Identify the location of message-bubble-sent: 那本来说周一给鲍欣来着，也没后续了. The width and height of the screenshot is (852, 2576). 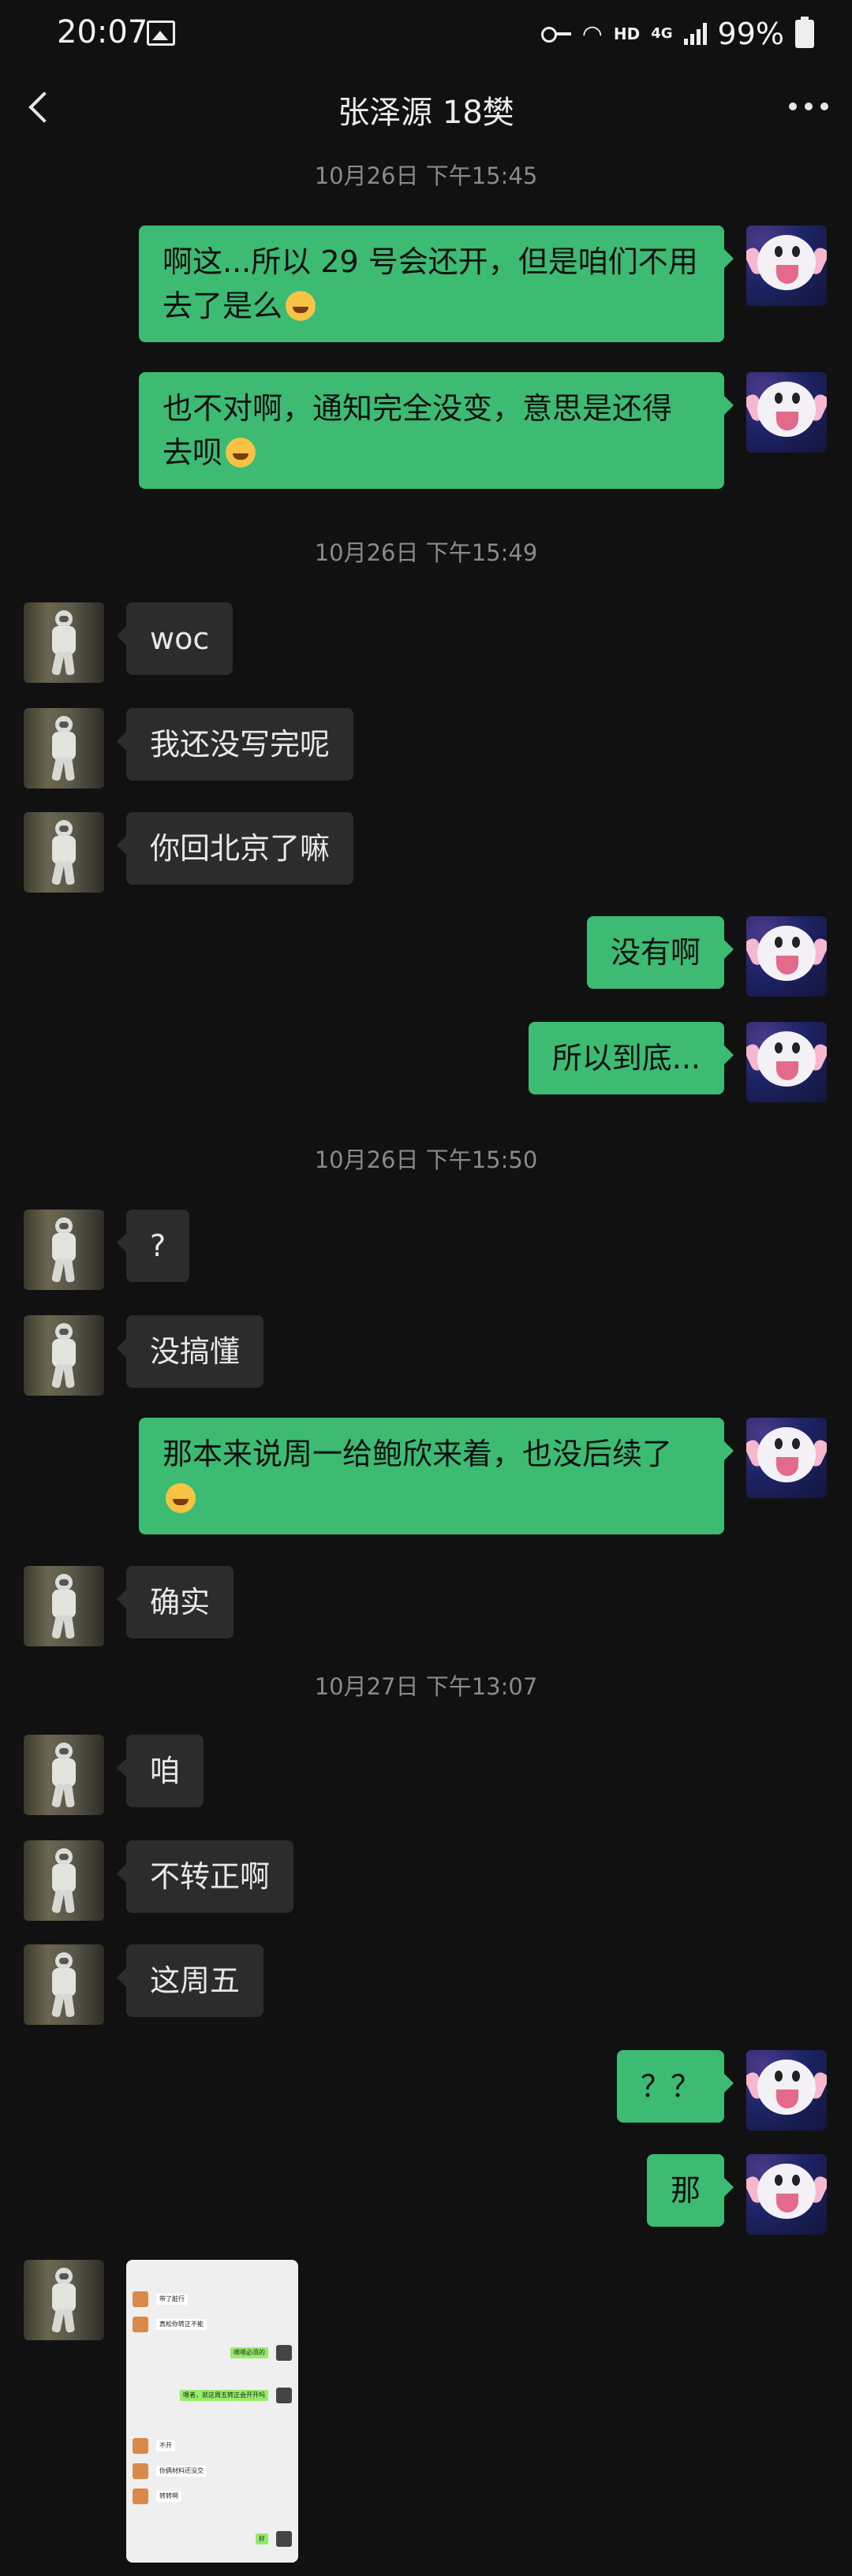
(437, 1476).